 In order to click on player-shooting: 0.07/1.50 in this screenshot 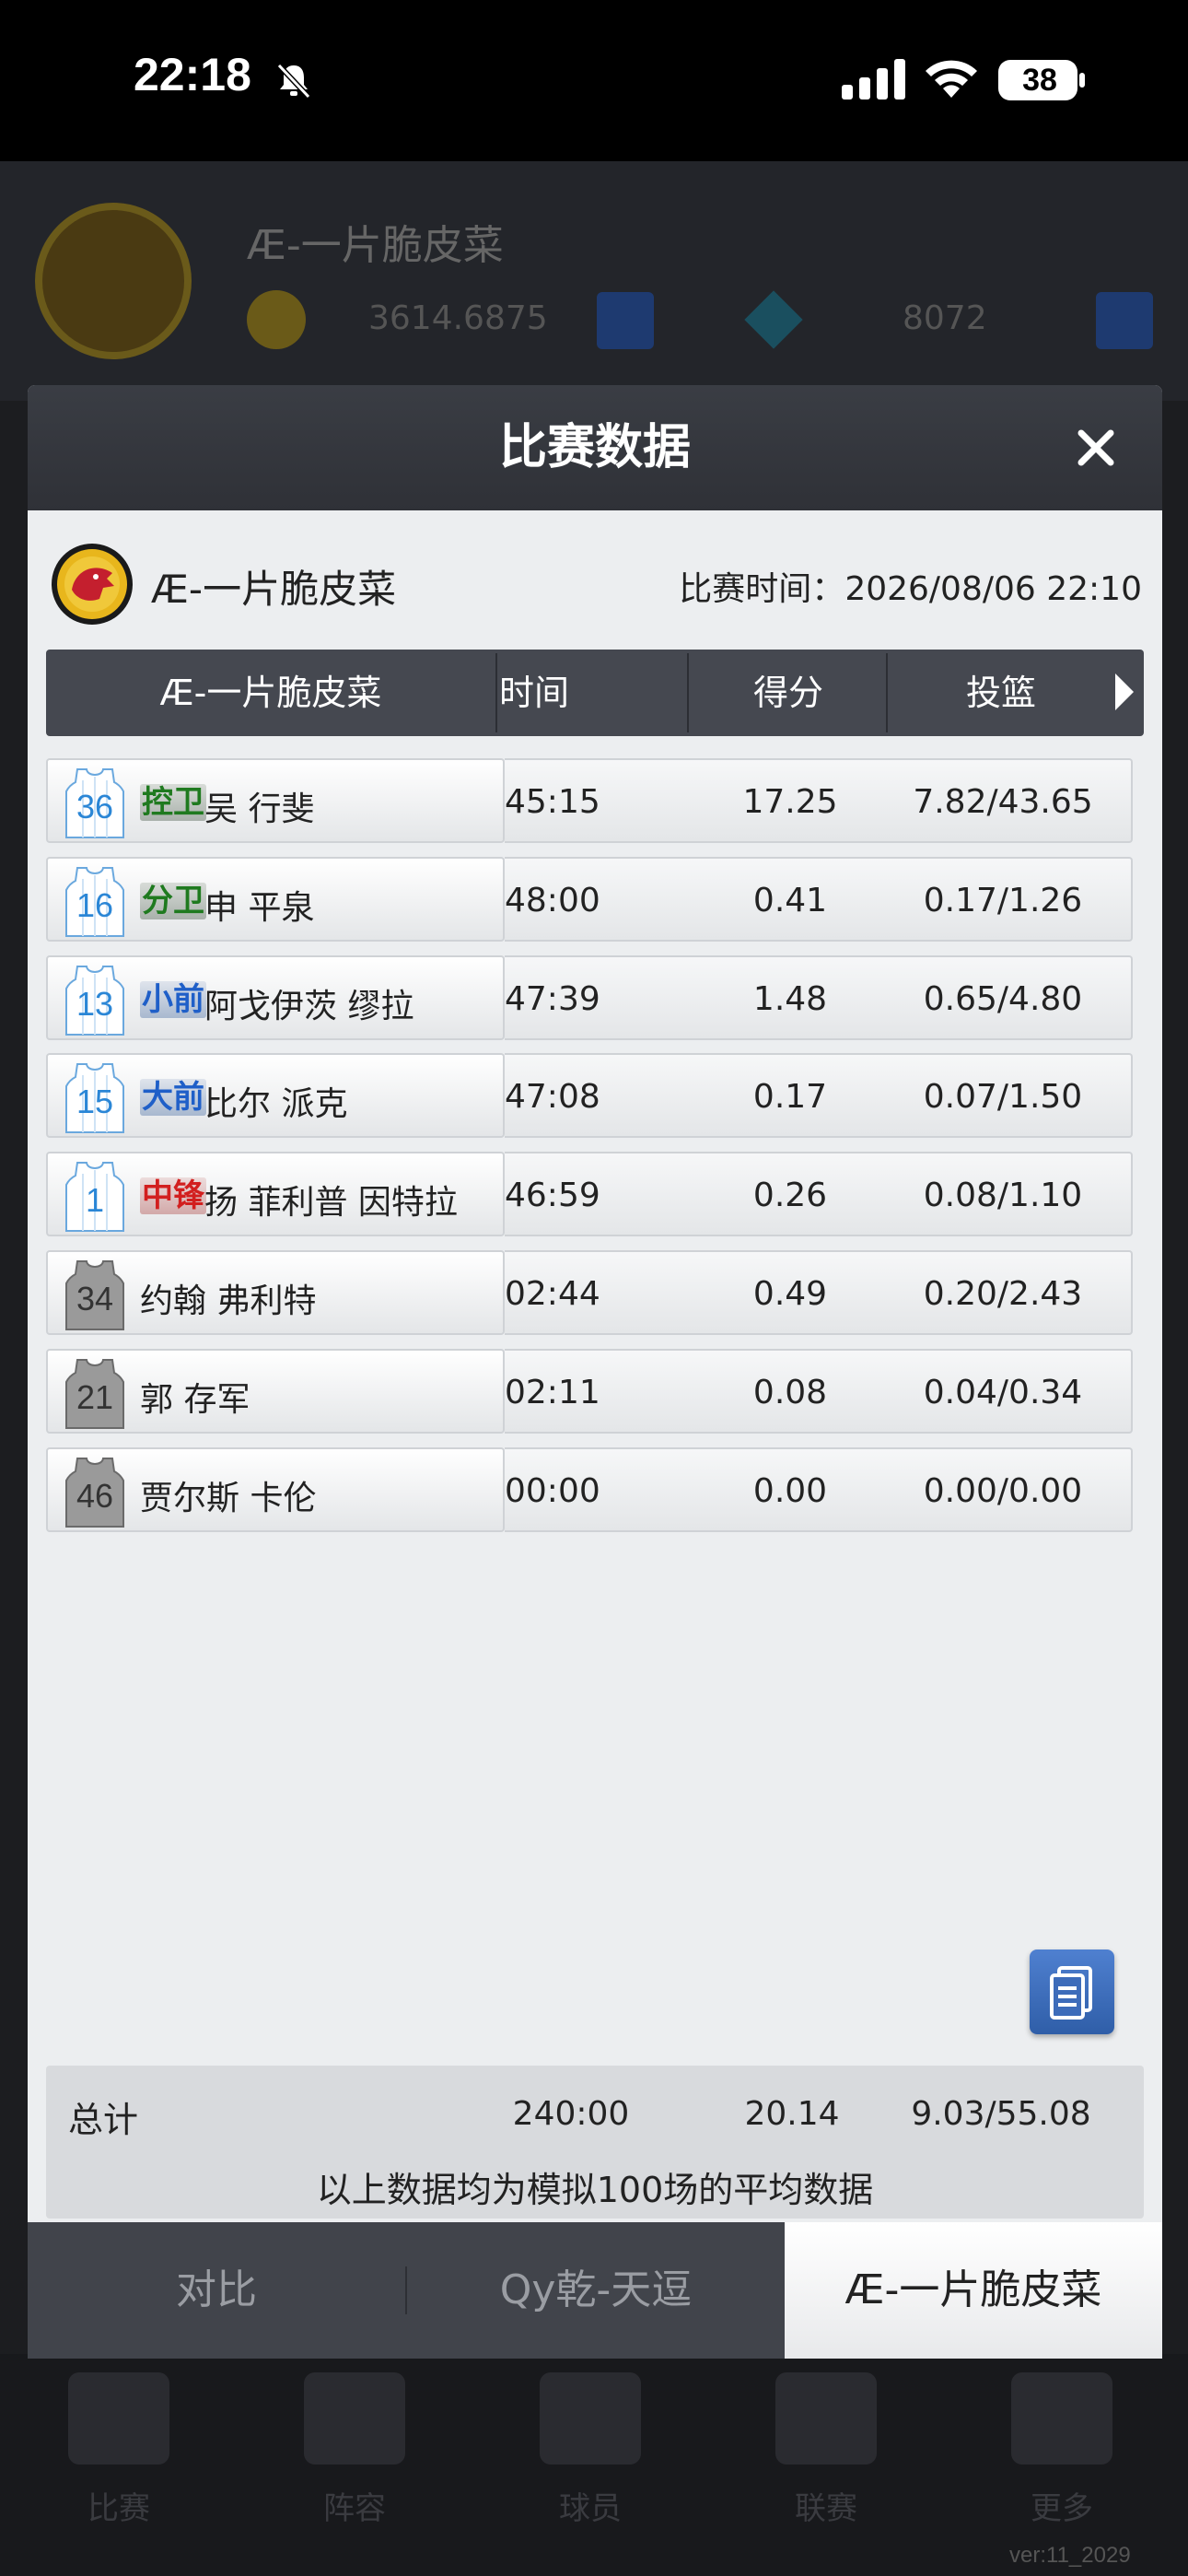, I will do `click(1003, 1097)`.